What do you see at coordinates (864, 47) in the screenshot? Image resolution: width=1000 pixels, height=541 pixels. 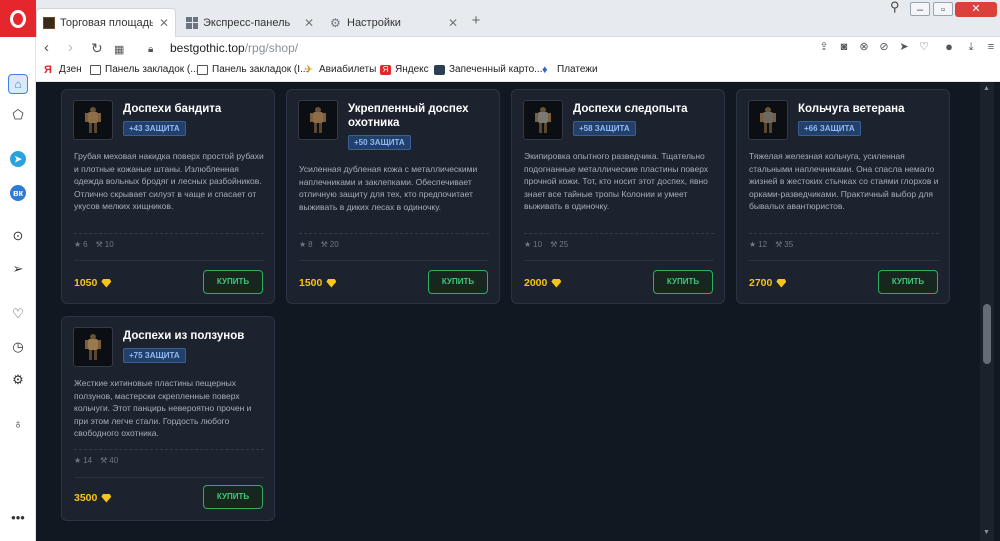 I see `adblock-icon: ⊗` at bounding box center [864, 47].